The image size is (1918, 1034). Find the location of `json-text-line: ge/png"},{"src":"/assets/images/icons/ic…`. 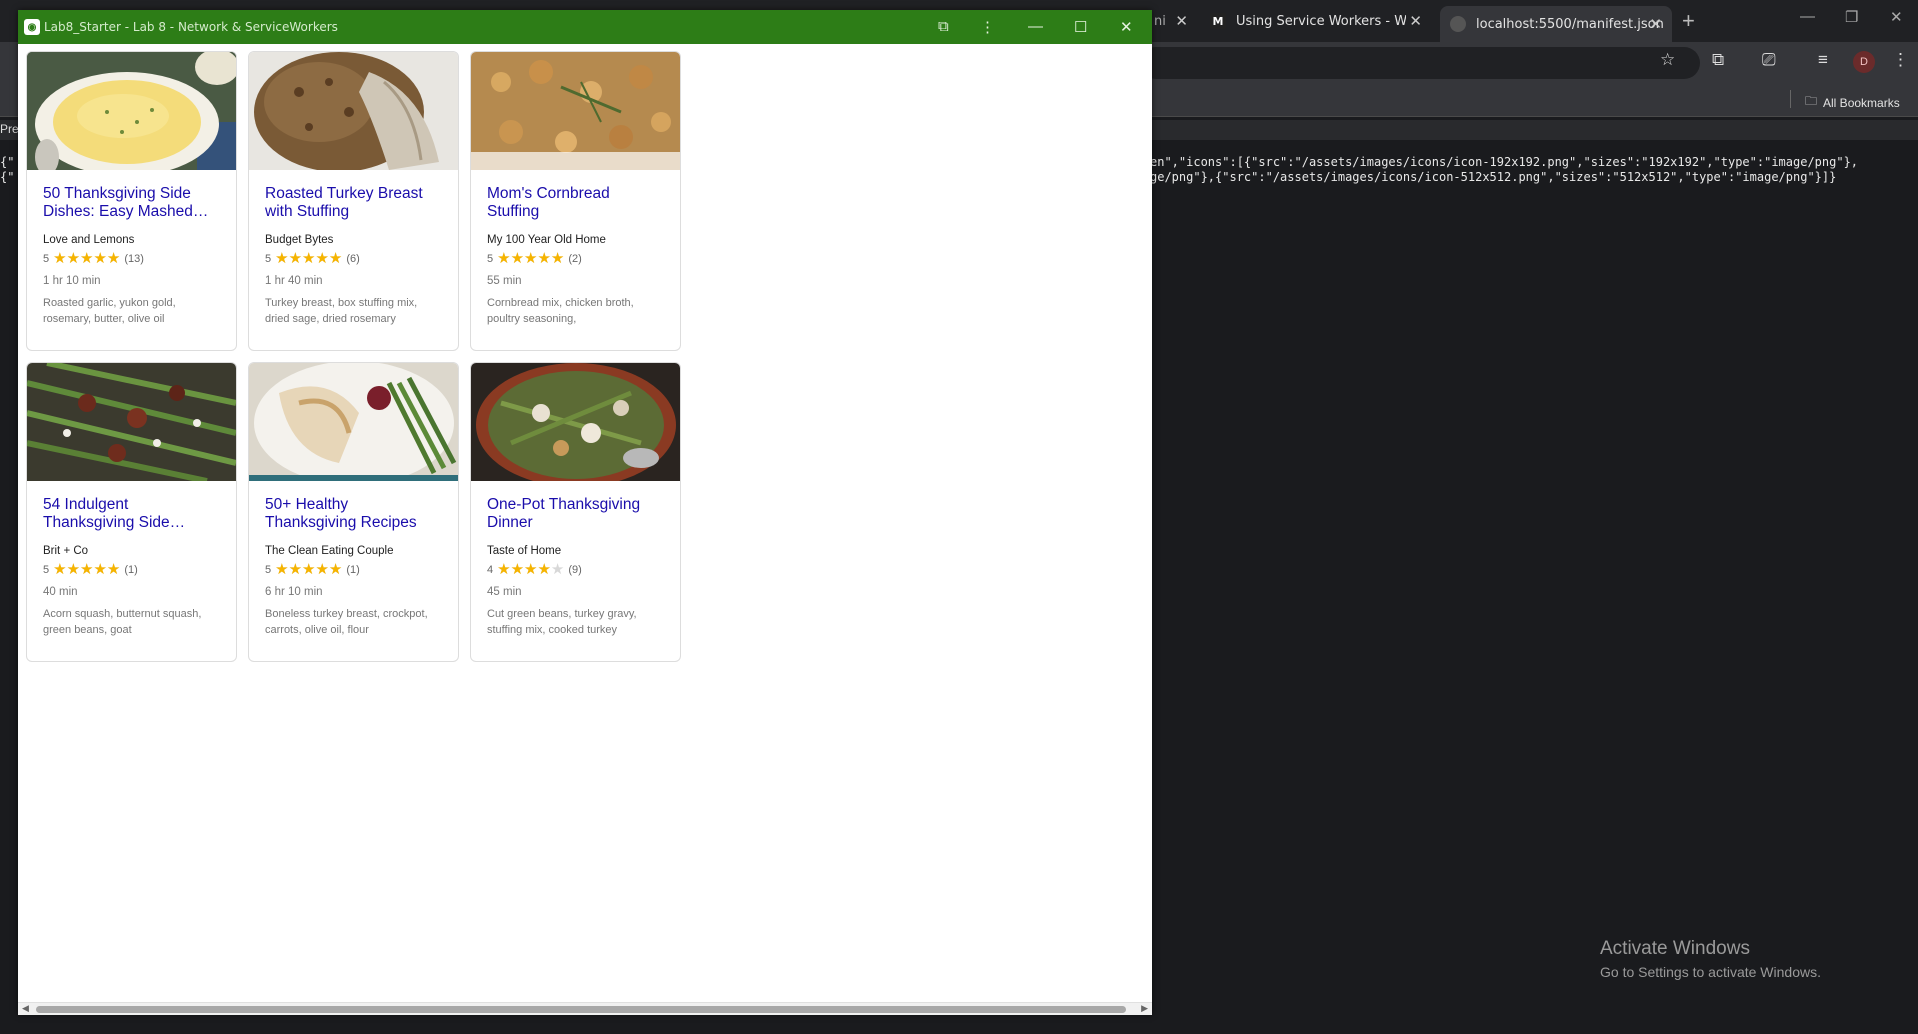

json-text-line: ge/png"},{"src":"/assets/images/icons/ic… is located at coordinates (1493, 177).